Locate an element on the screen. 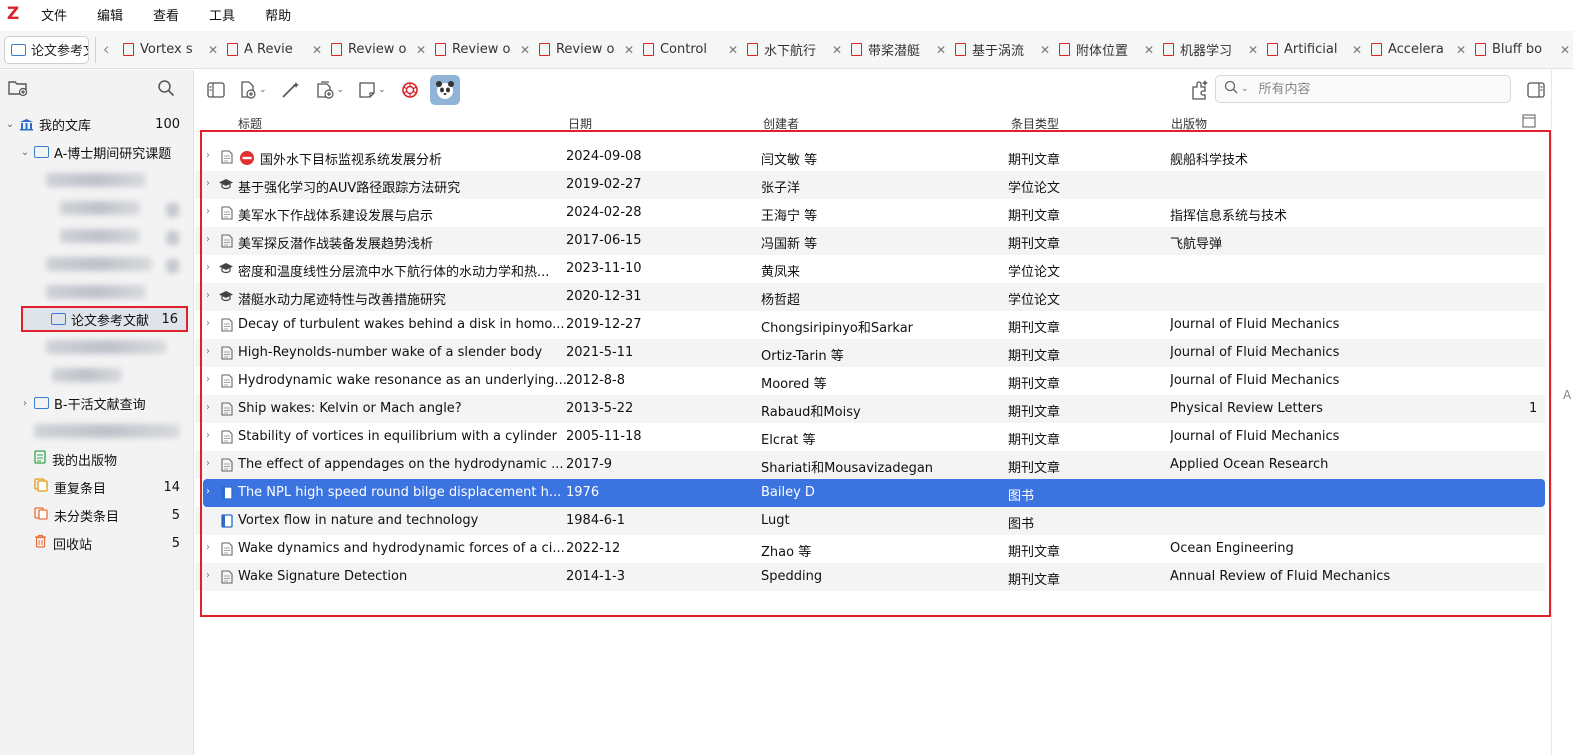 The image size is (1573, 755). reader-tab: Vortex s ✕ is located at coordinates (169, 50).